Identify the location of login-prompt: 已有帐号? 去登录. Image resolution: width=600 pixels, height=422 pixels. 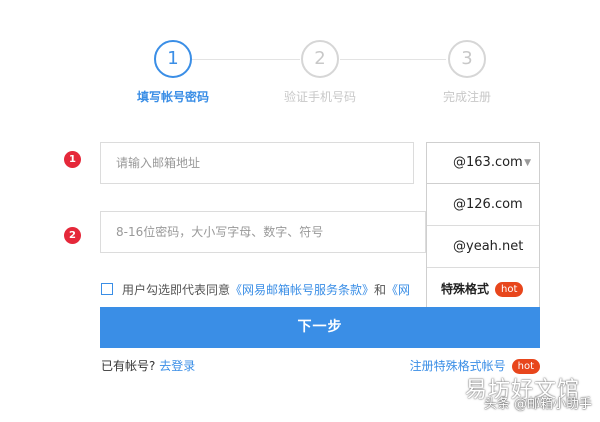
(148, 365).